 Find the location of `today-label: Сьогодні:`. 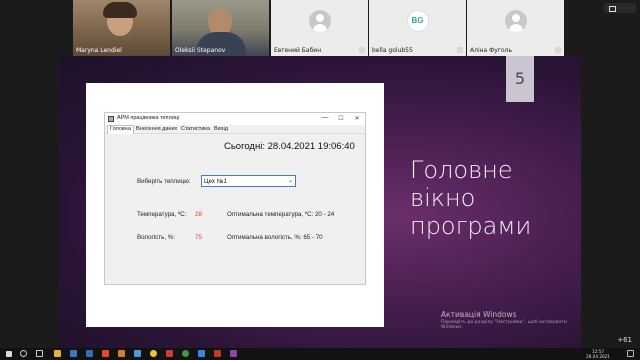

today-label: Сьогодні: is located at coordinates (244, 146).